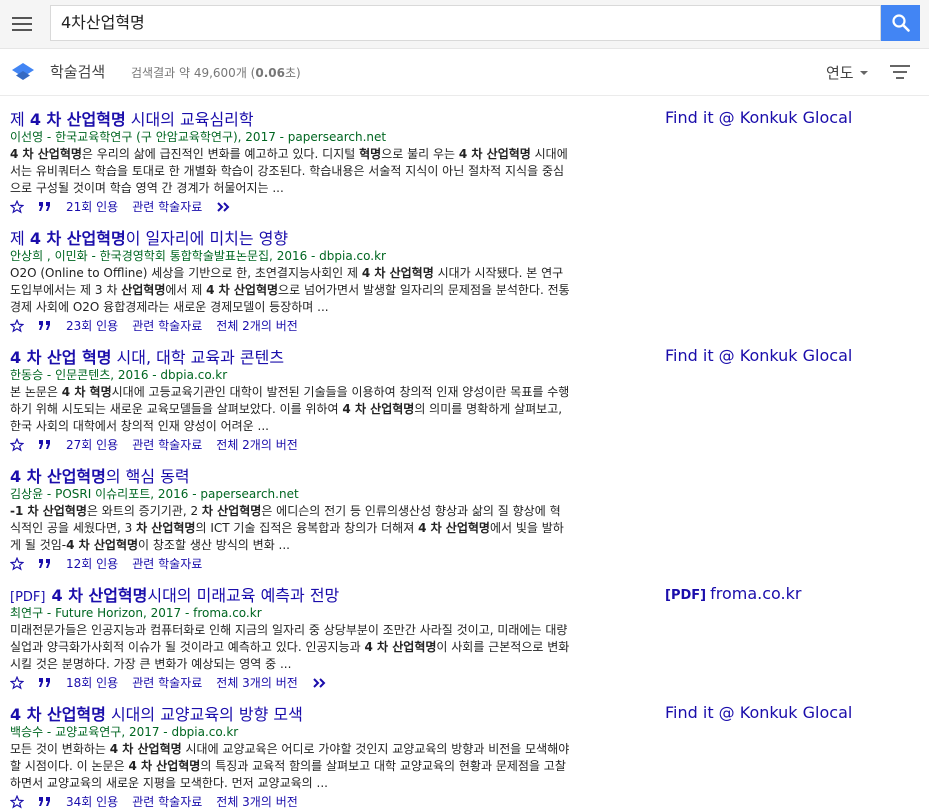  I want to click on year-filter-dropdown: 연도, so click(847, 72).